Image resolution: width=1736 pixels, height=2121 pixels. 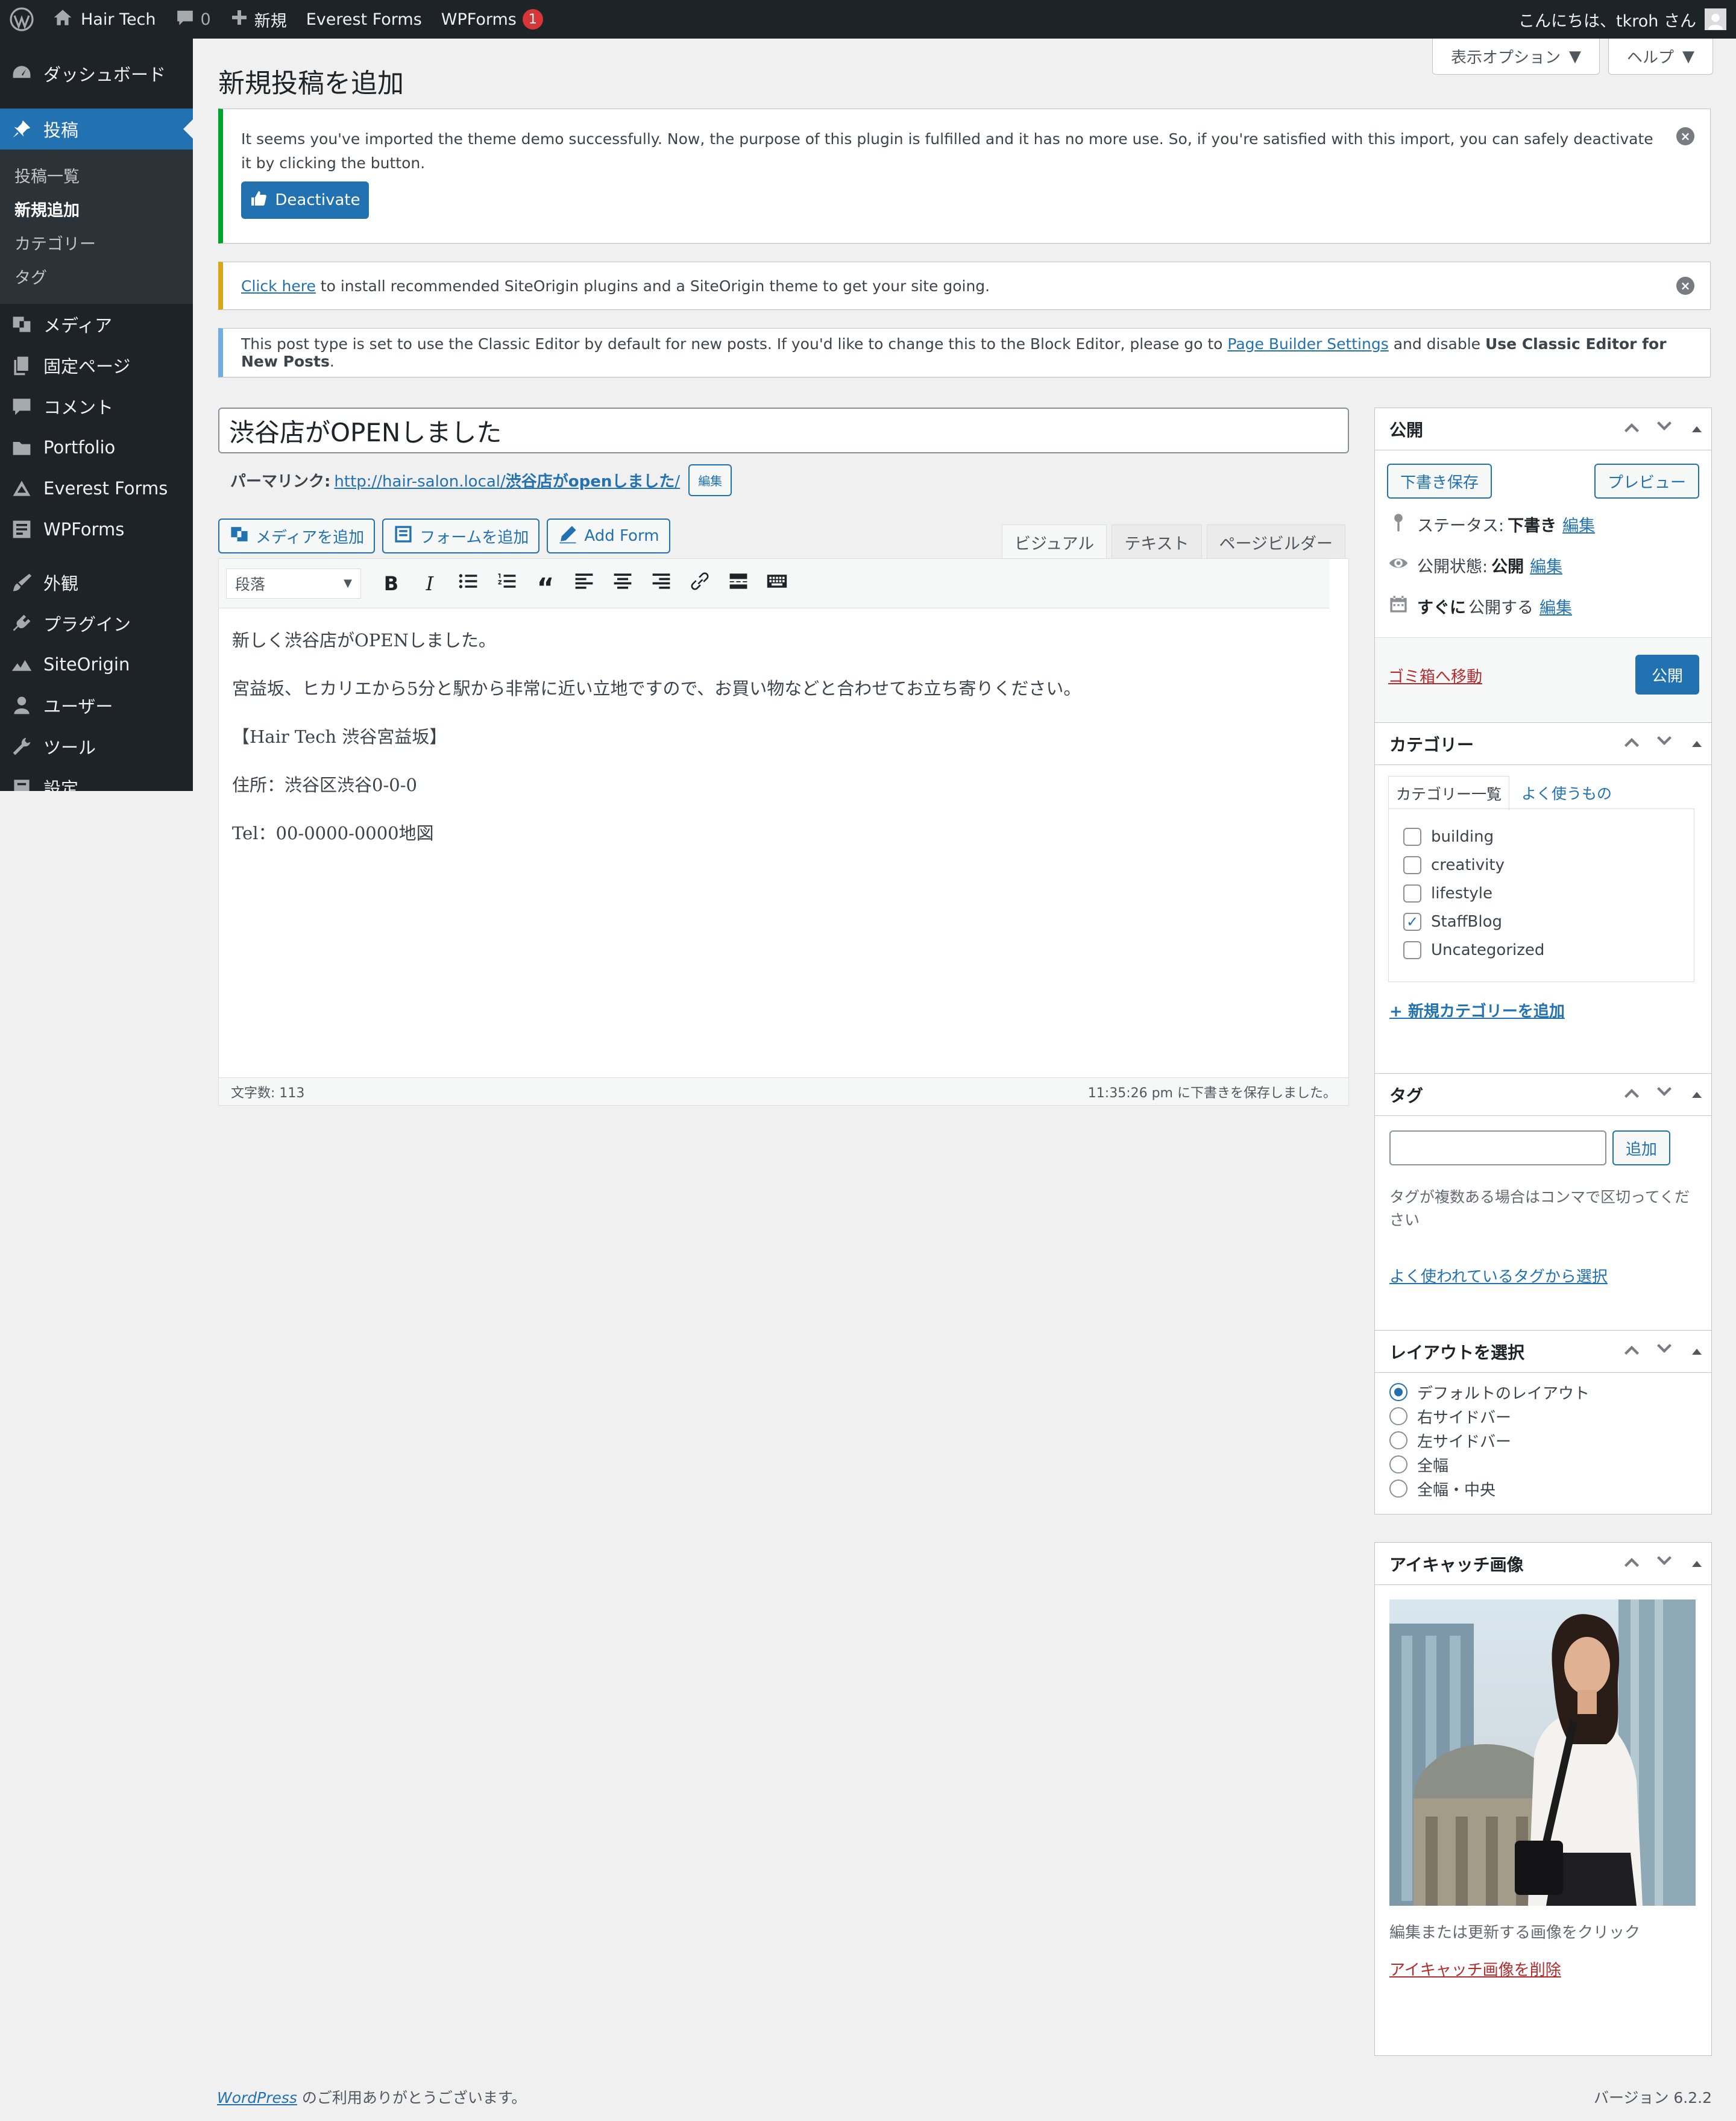 I want to click on publish-button: 公開, so click(x=1667, y=675).